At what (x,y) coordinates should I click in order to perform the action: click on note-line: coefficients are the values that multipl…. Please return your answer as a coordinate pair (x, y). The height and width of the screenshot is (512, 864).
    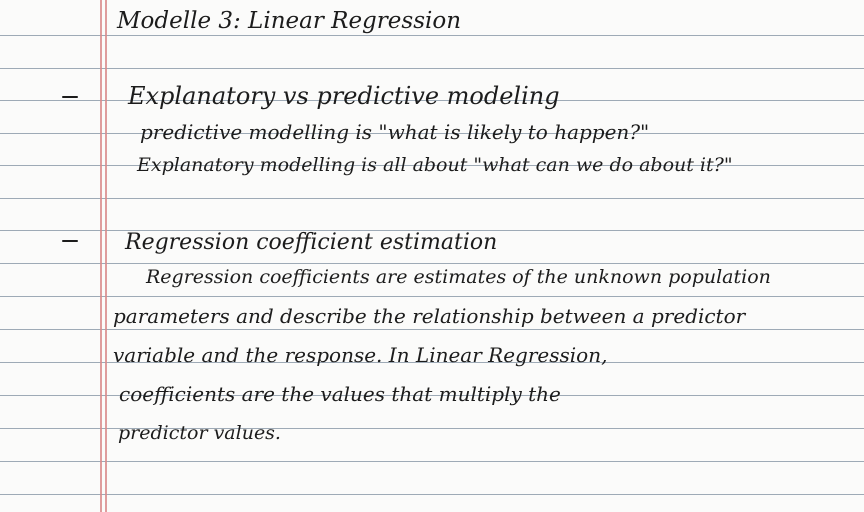
    Looking at the image, I should click on (340, 394).